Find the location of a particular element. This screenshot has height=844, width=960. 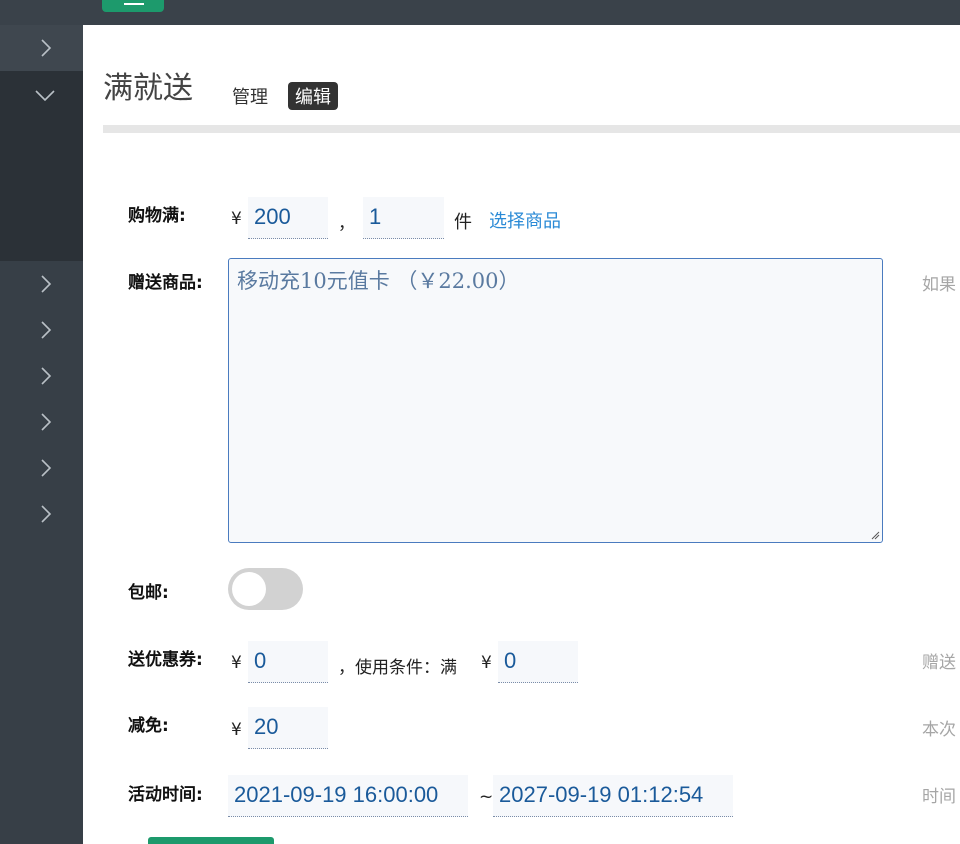

coupon-amount-input: 0 is located at coordinates (288, 662).